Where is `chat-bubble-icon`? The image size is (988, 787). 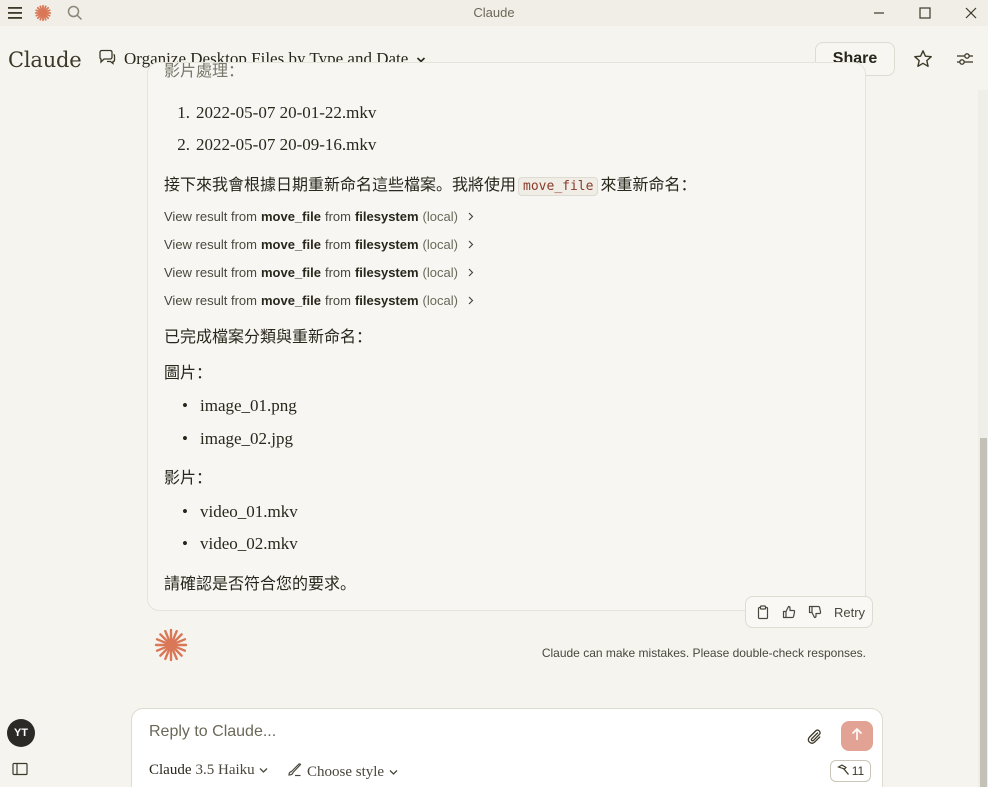
chat-bubble-icon is located at coordinates (107, 59).